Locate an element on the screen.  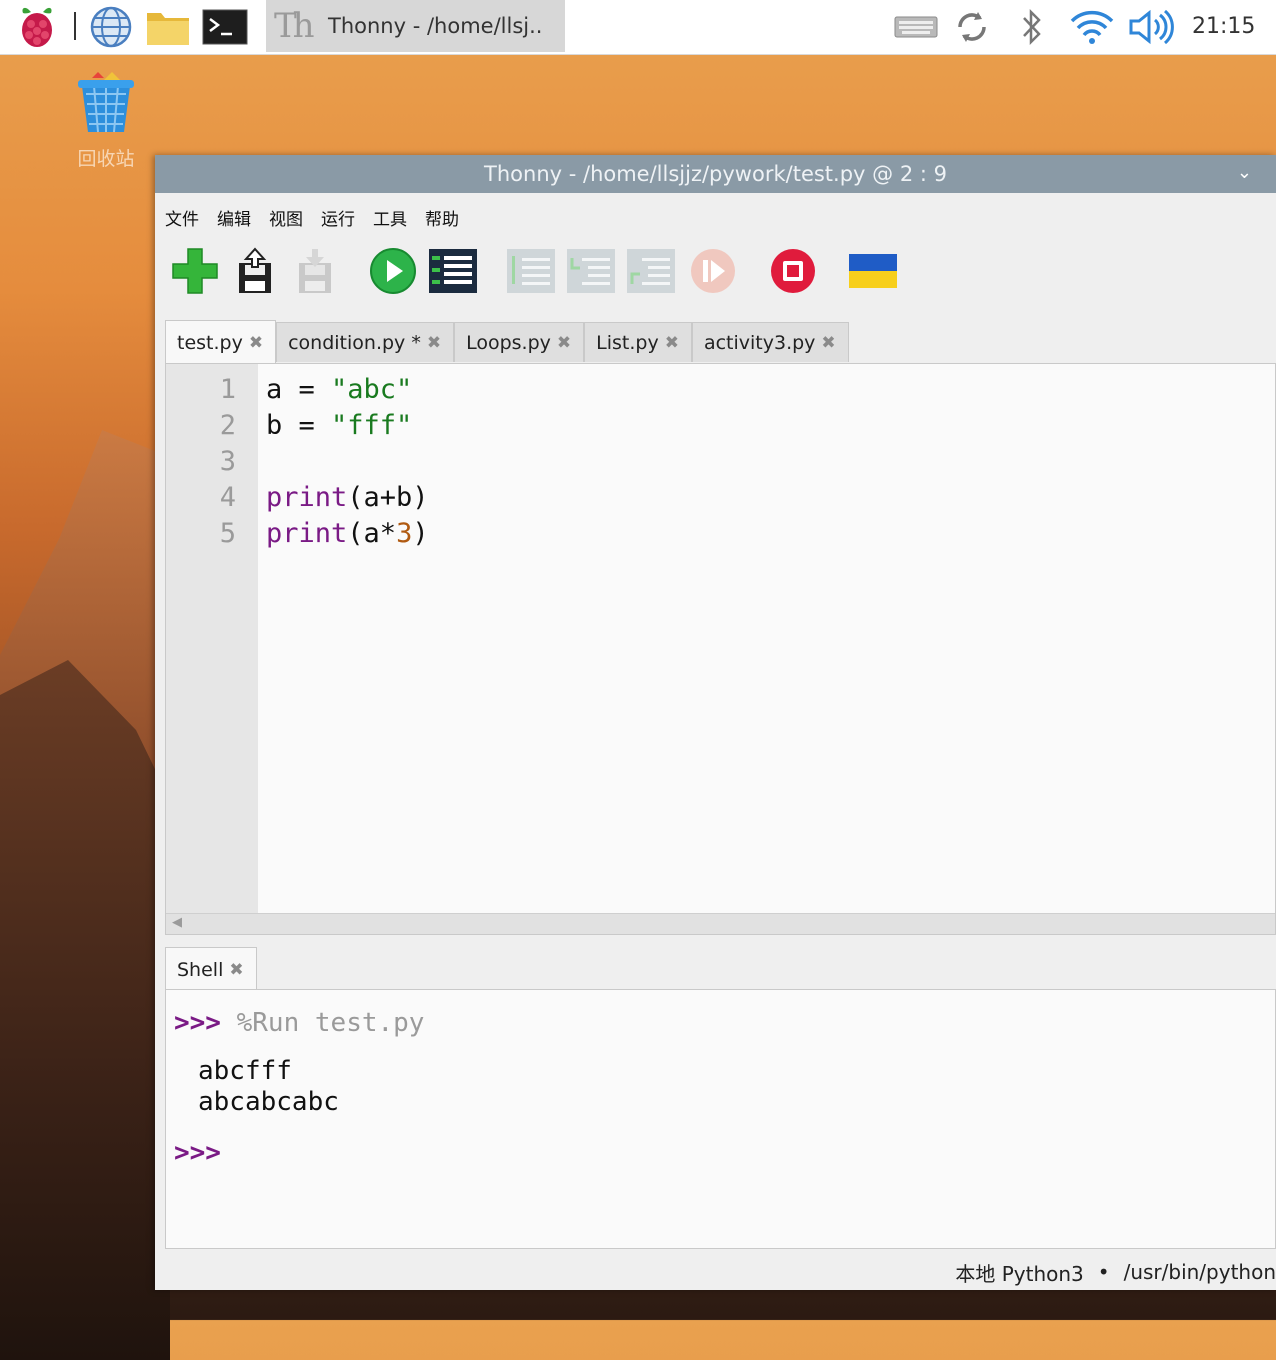
line-number: 5 is located at coordinates (227, 533).